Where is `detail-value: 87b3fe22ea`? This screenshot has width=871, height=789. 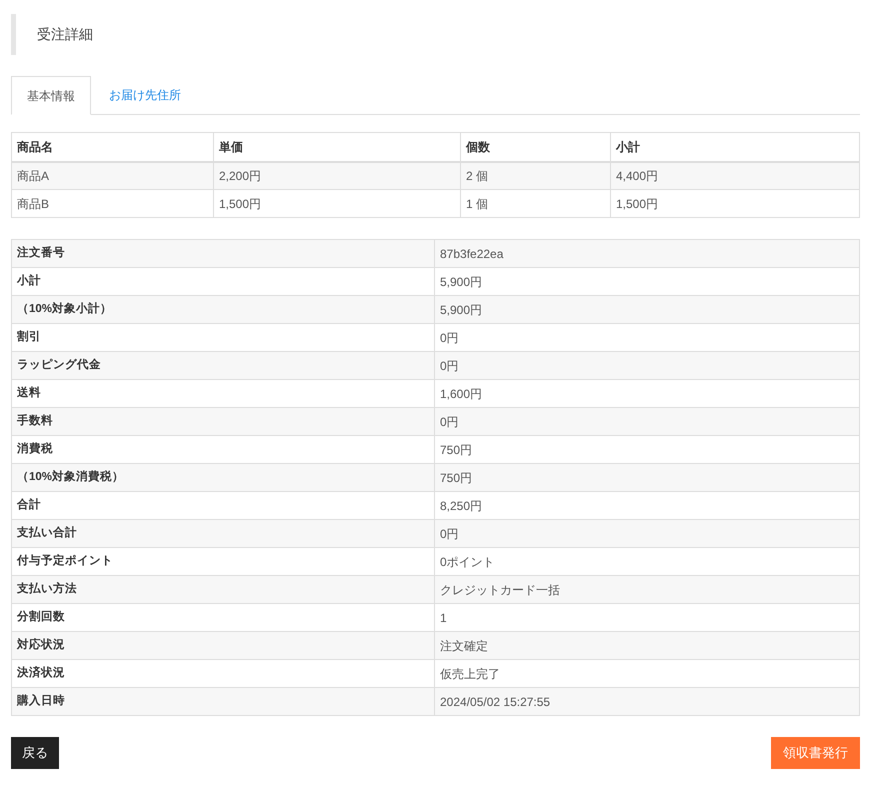
detail-value: 87b3fe22ea is located at coordinates (647, 254).